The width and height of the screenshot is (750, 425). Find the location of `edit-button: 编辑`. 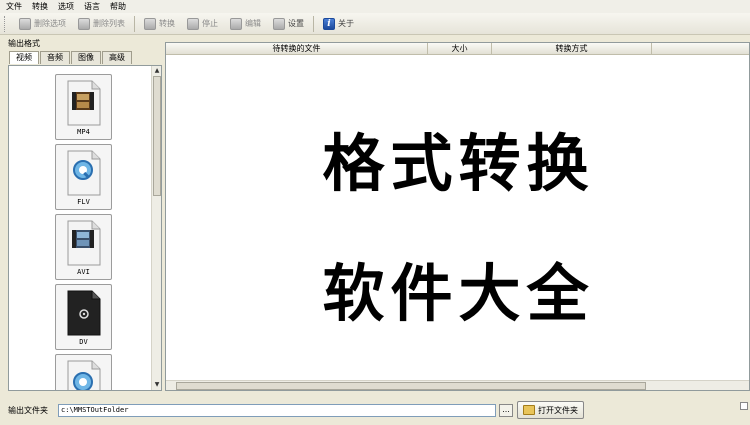

edit-button: 编辑 is located at coordinates (245, 24).